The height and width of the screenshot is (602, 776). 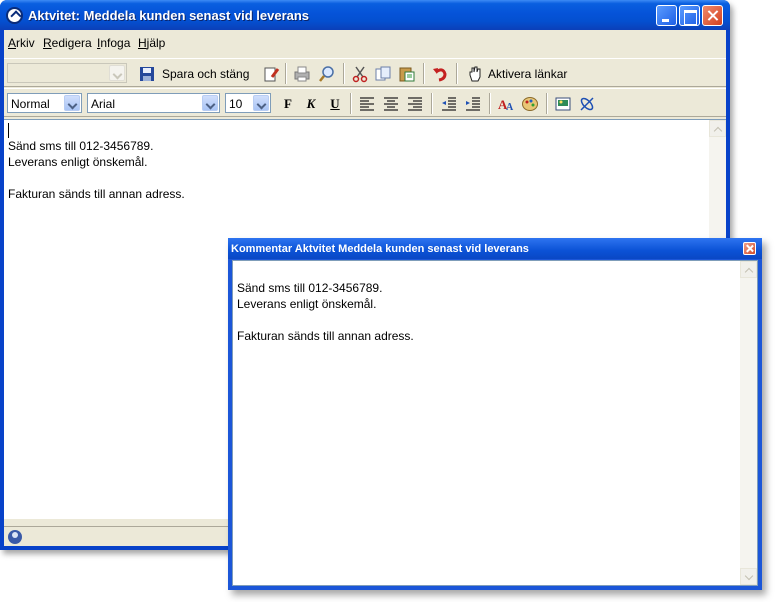 What do you see at coordinates (391, 104) in the screenshot?
I see `align-center-icon` at bounding box center [391, 104].